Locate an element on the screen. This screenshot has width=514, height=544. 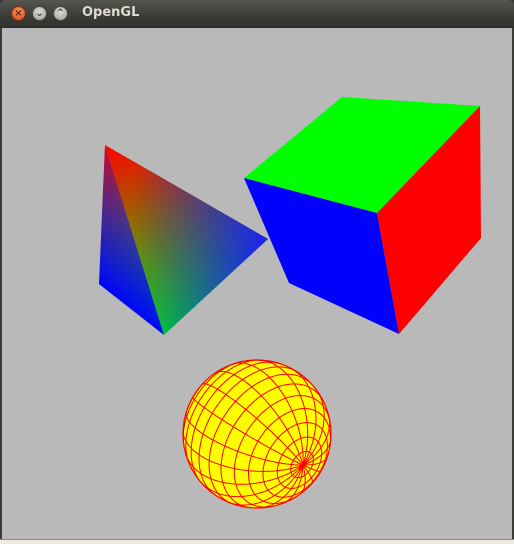
maximize-button: ⌃ is located at coordinates (60, 13).